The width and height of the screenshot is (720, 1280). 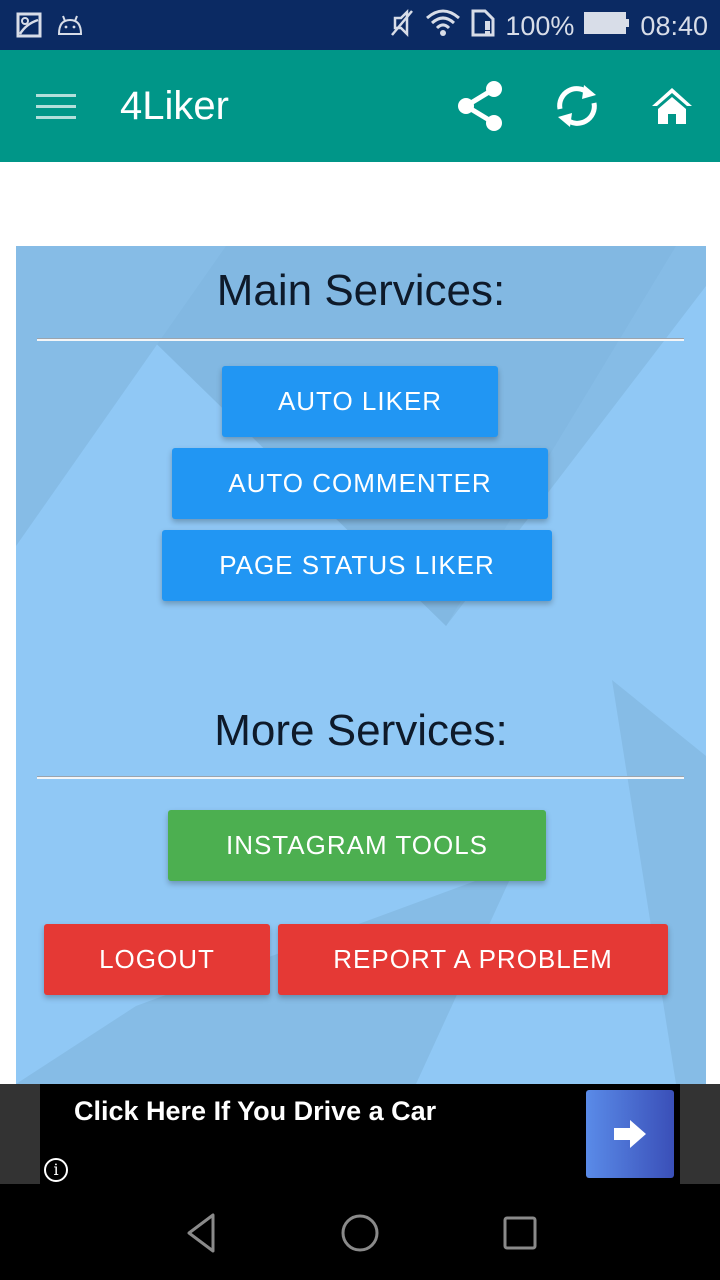 What do you see at coordinates (360, 106) in the screenshot?
I see `app-bar: 4Liker` at bounding box center [360, 106].